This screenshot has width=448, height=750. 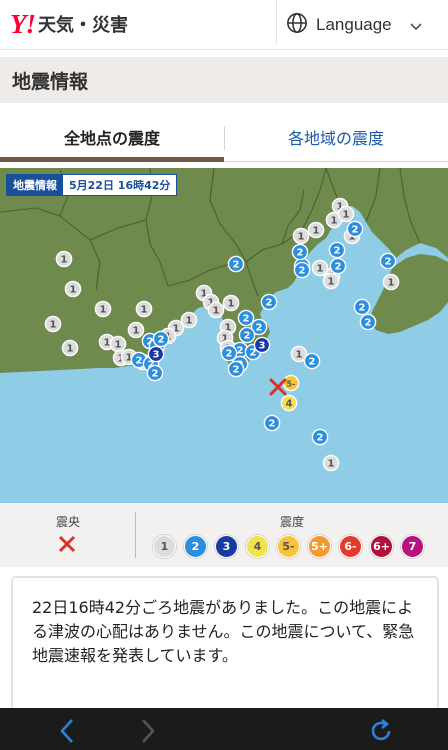 I want to click on legend-epicenter-label: 震央, so click(x=67, y=522).